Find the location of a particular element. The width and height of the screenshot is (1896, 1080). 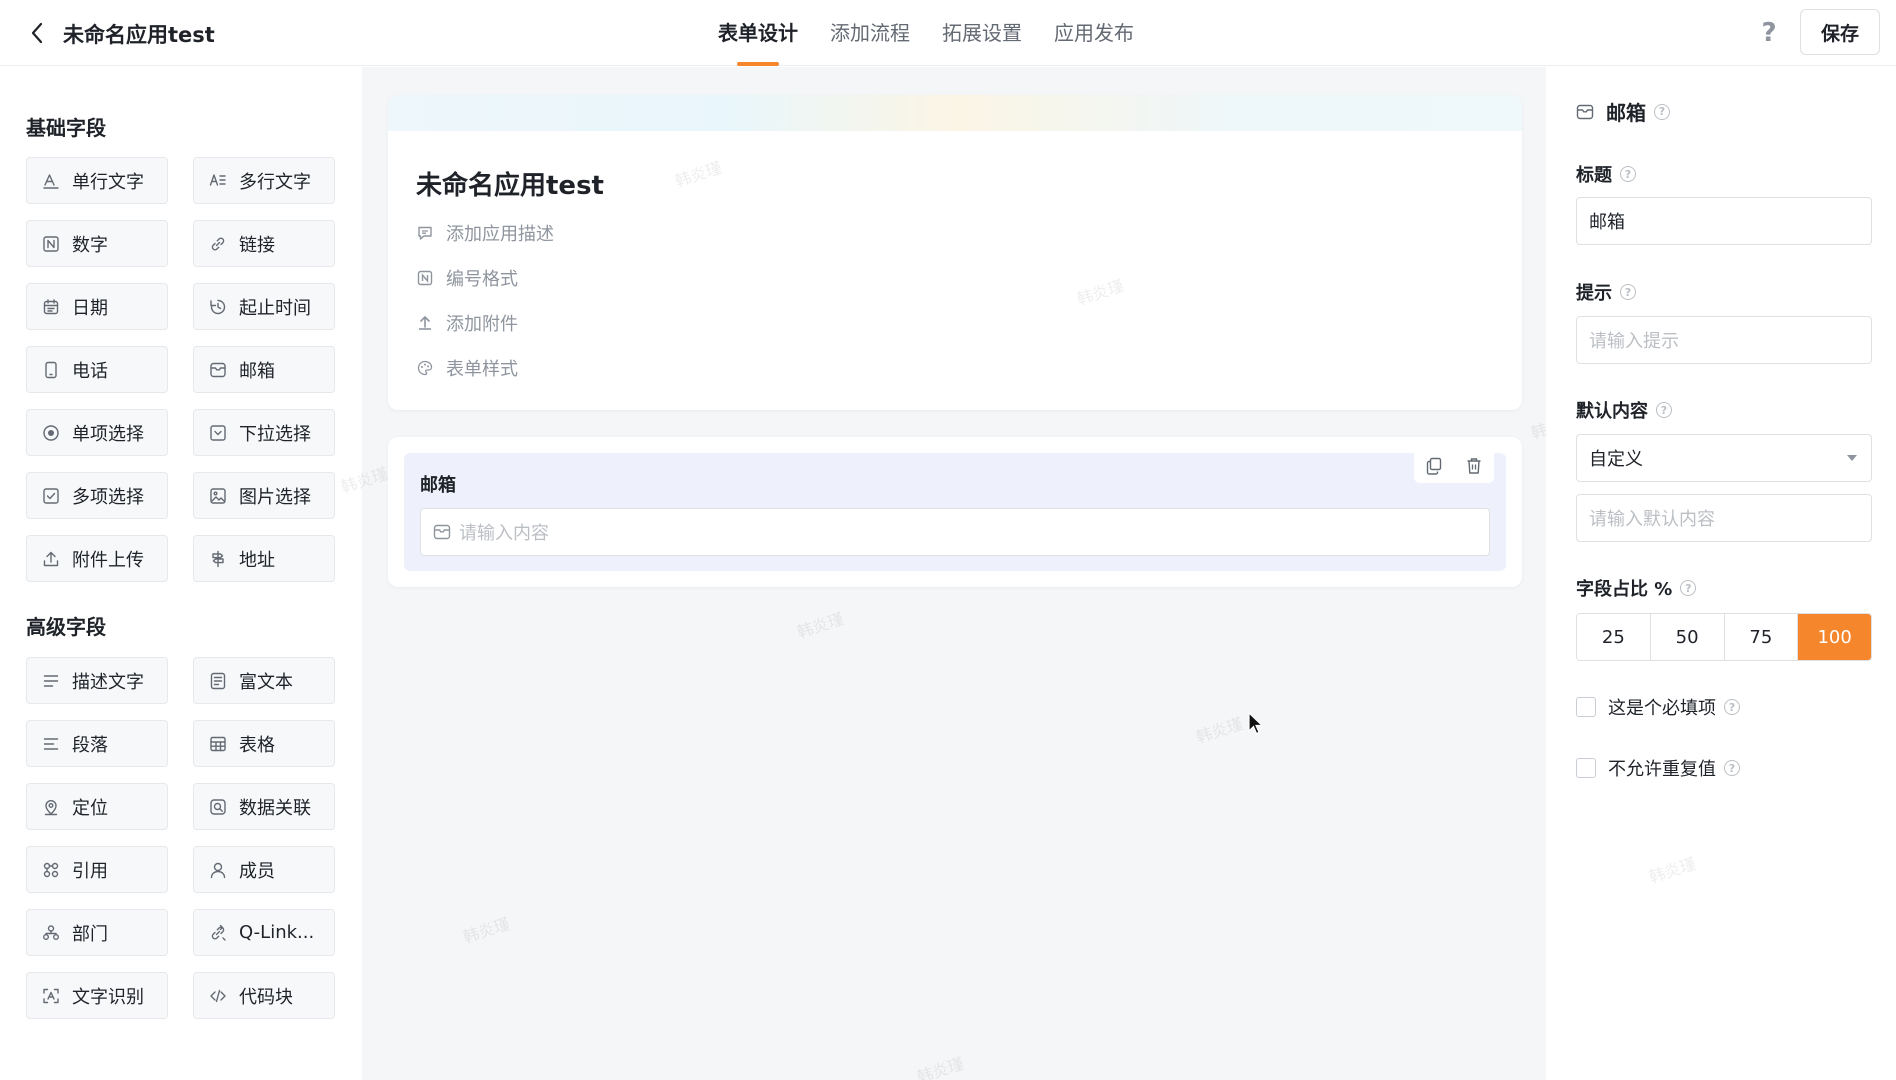

tab-extend-settings: 拓展设置 is located at coordinates (982, 33).